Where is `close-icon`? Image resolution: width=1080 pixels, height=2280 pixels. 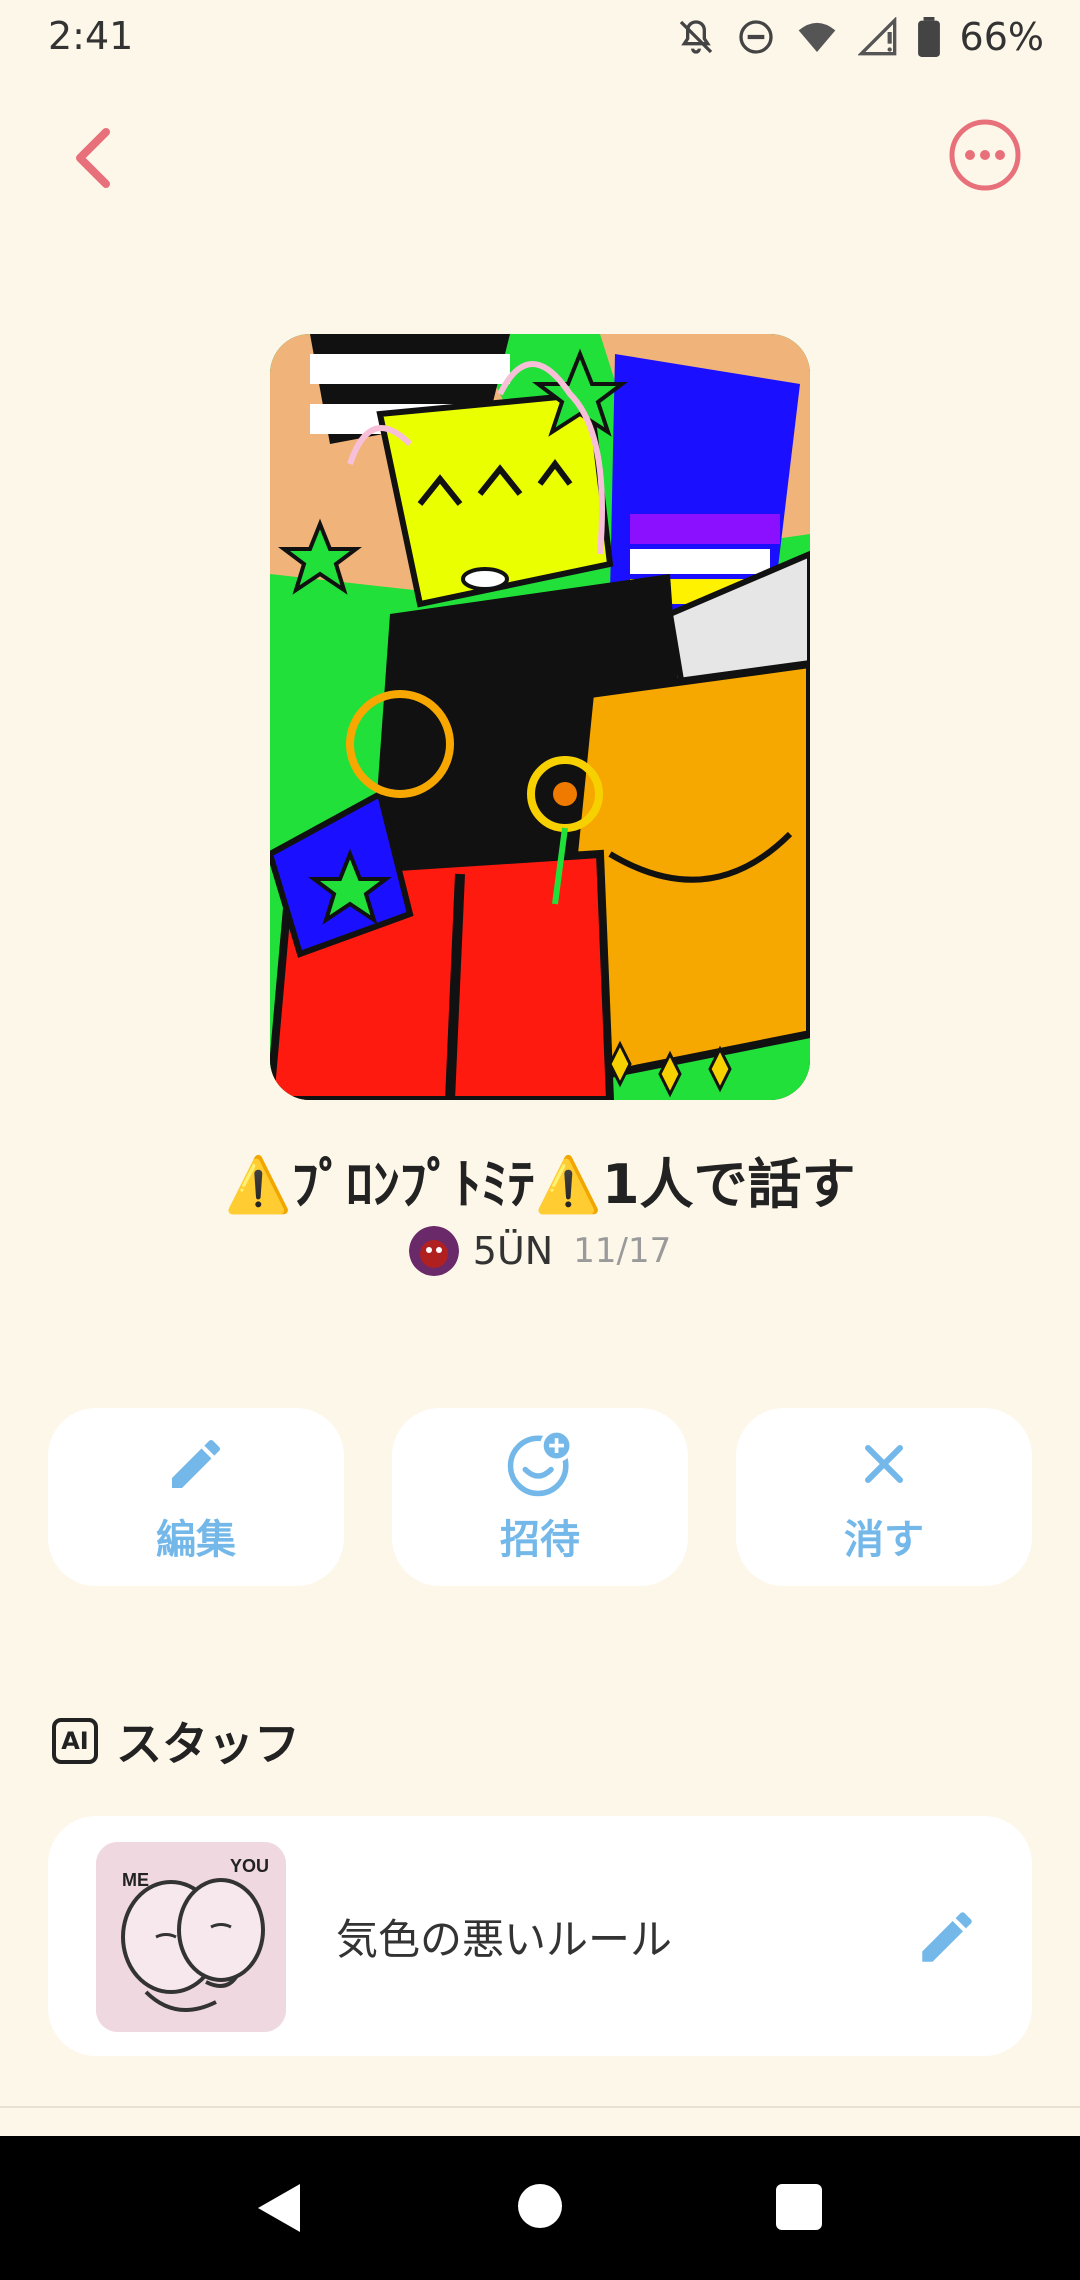 close-icon is located at coordinates (884, 1464).